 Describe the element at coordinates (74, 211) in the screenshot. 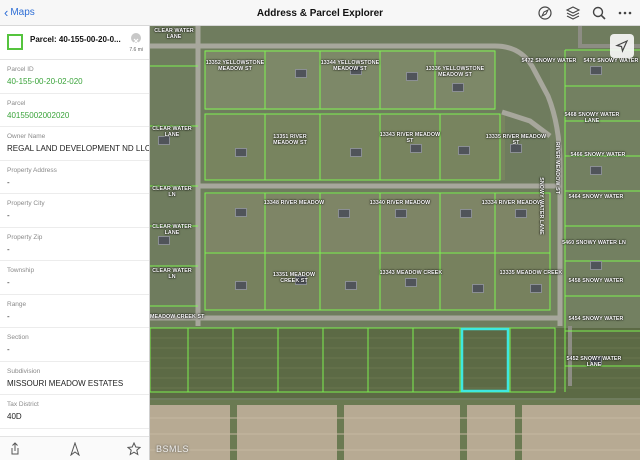

I see `field-property-city: Property City -` at that location.